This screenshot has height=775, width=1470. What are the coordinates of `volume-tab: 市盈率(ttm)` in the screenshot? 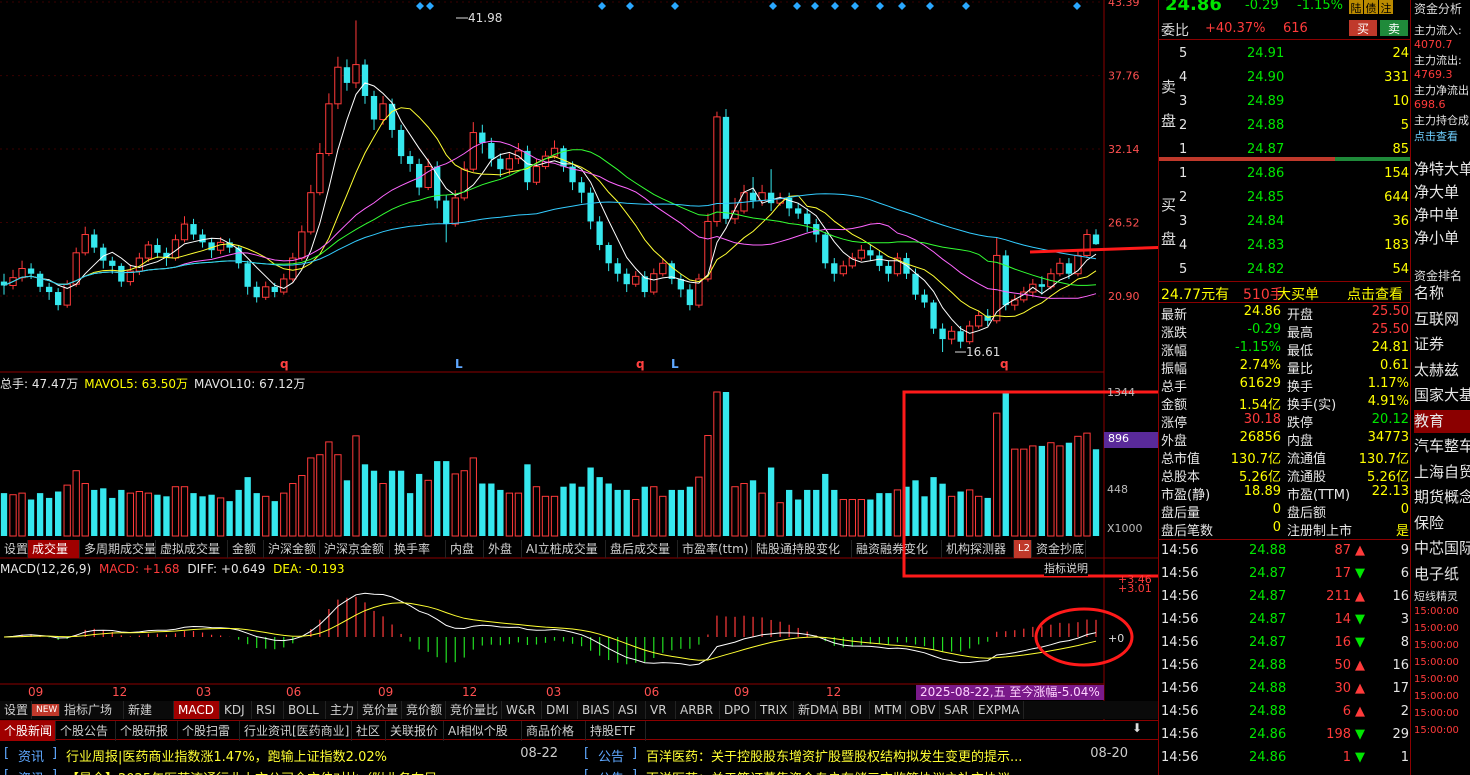 It's located at (715, 549).